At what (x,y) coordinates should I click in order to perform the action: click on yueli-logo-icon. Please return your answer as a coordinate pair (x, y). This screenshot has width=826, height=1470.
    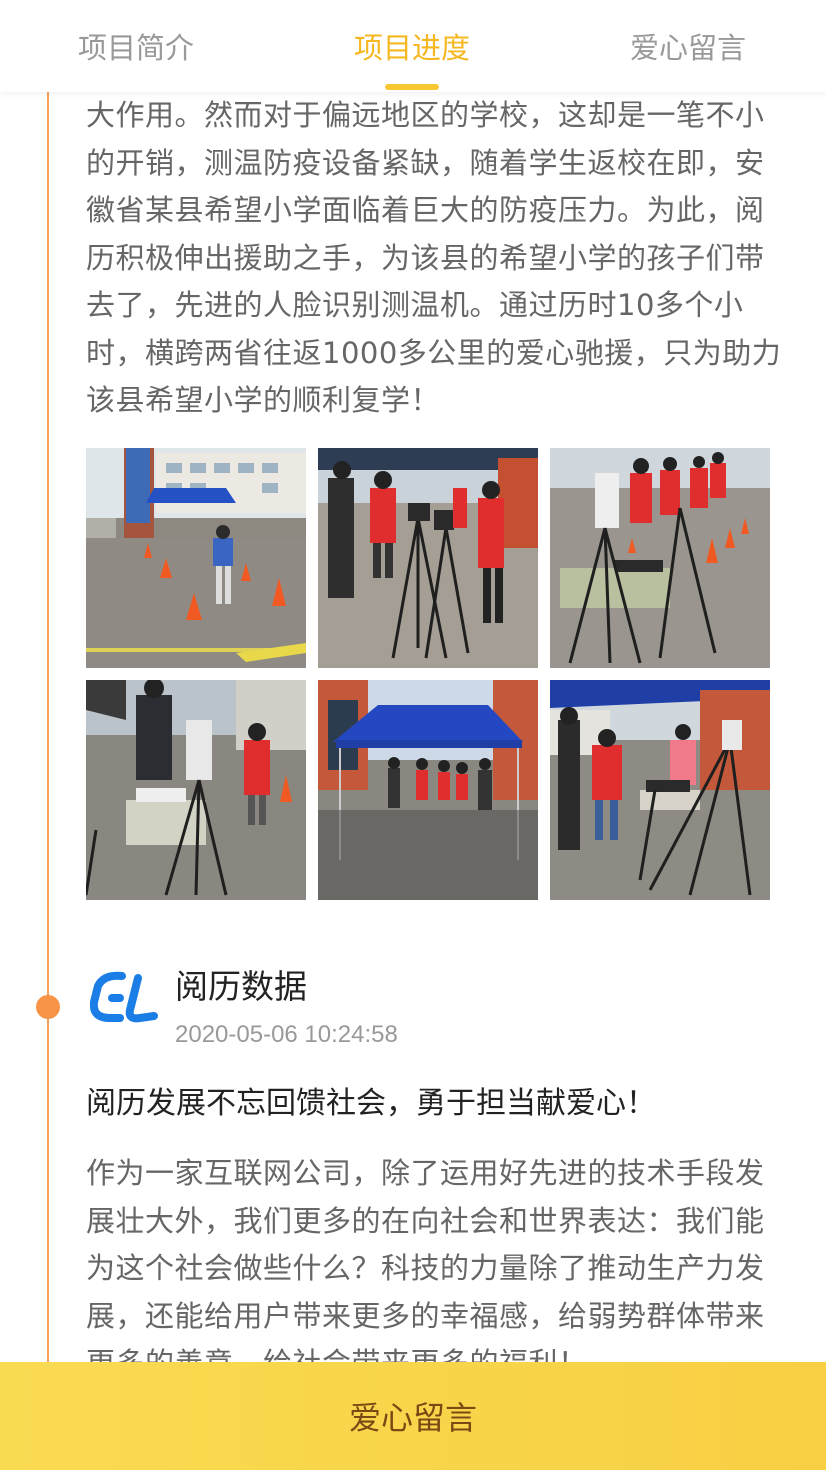
    Looking at the image, I should click on (124, 997).